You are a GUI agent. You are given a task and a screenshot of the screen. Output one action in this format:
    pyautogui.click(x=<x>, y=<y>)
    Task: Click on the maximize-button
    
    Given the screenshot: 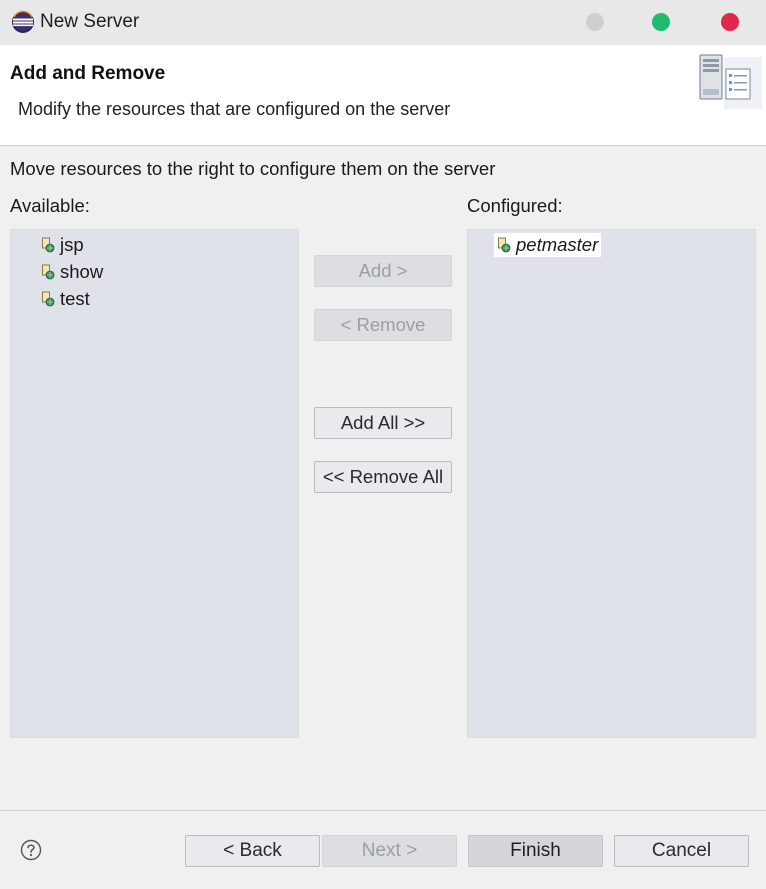 What is the action you would take?
    pyautogui.click(x=661, y=22)
    